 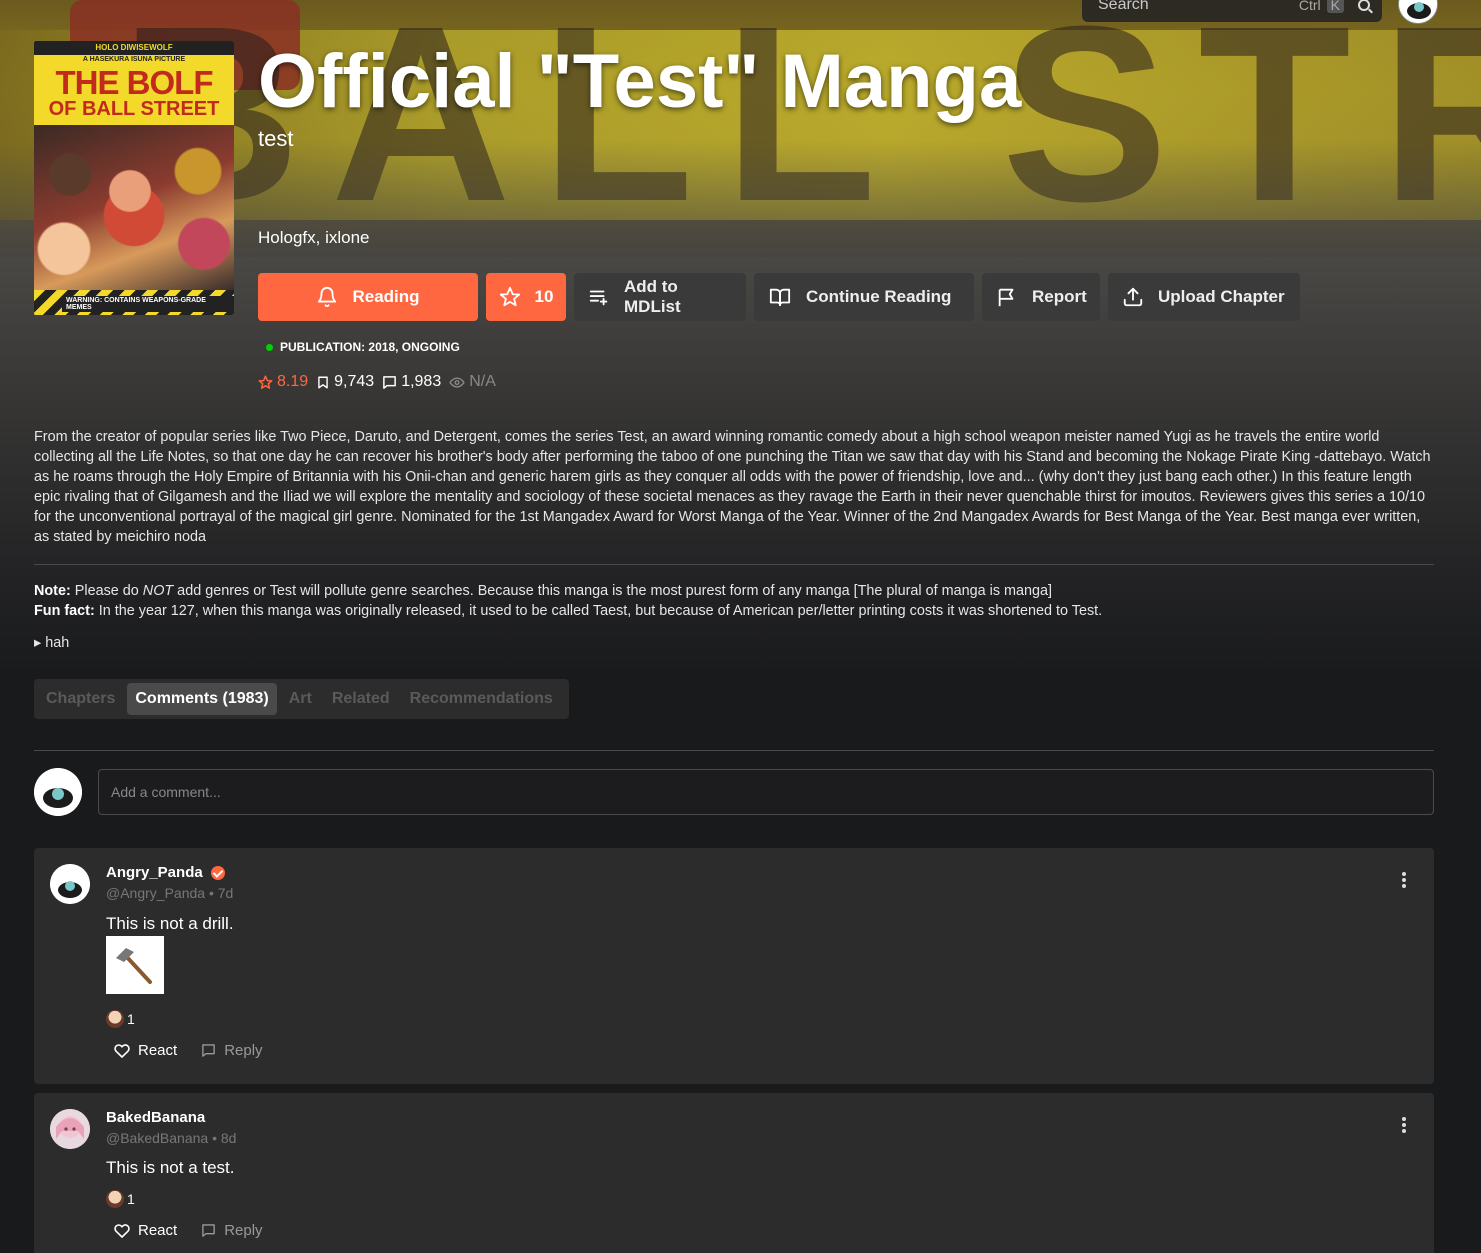 I want to click on tab-related: Related, so click(x=361, y=699).